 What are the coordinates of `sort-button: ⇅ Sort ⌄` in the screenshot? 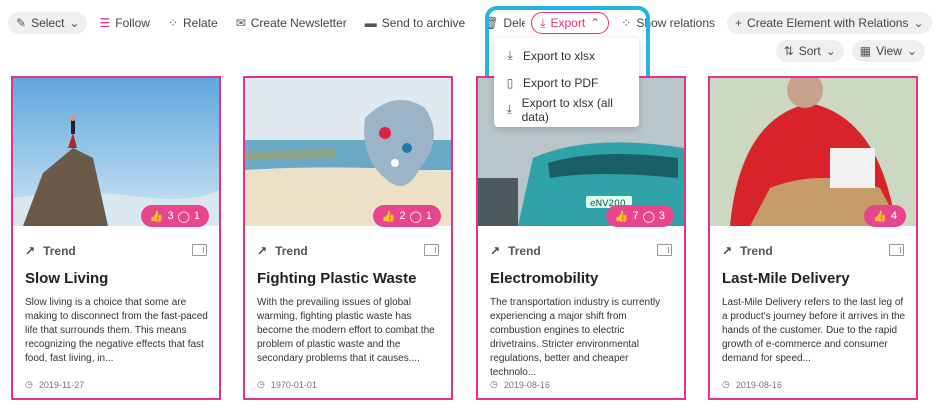 It's located at (809, 51).